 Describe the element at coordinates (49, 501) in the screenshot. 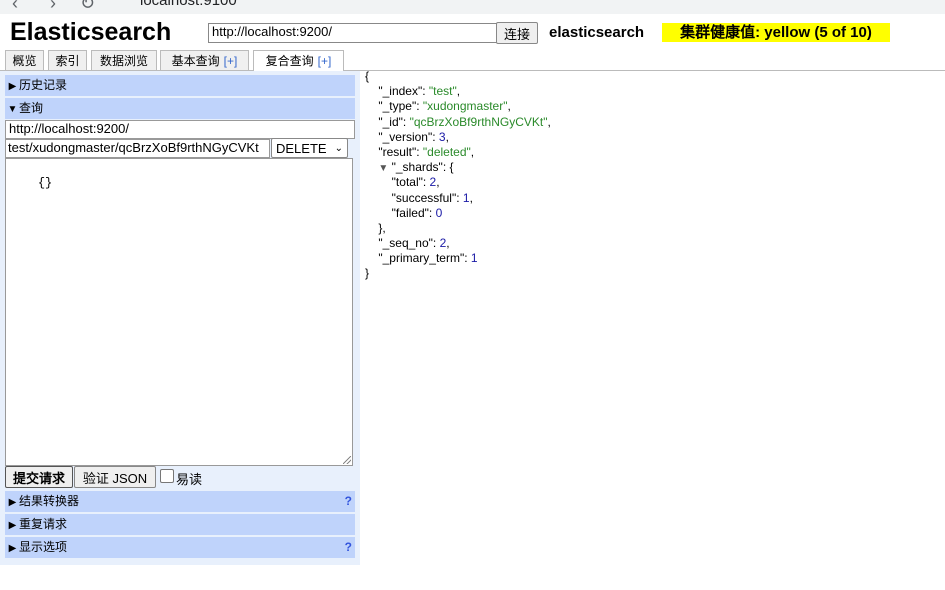

I see `transformer-label: 结果转换器` at that location.